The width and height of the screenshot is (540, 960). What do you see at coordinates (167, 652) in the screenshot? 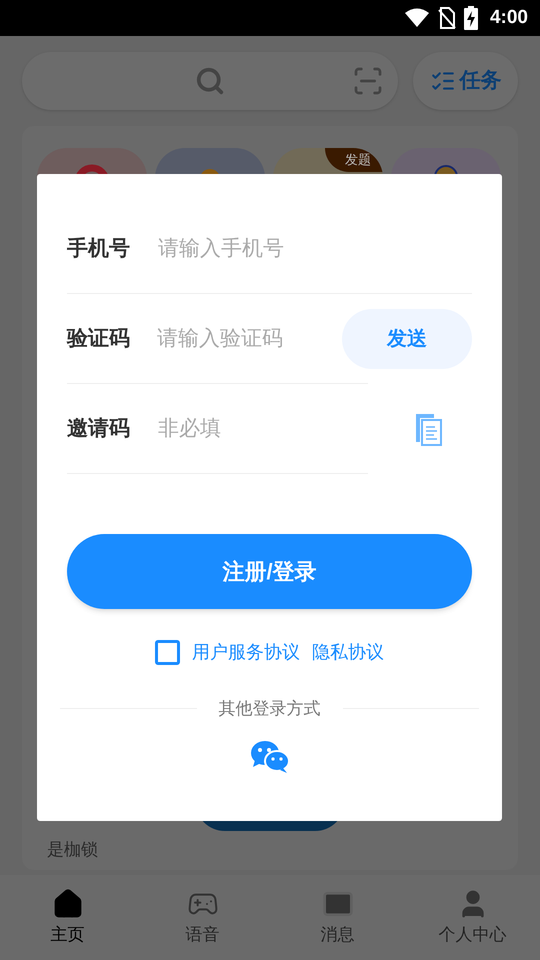
I see `agreement-checkbox` at bounding box center [167, 652].